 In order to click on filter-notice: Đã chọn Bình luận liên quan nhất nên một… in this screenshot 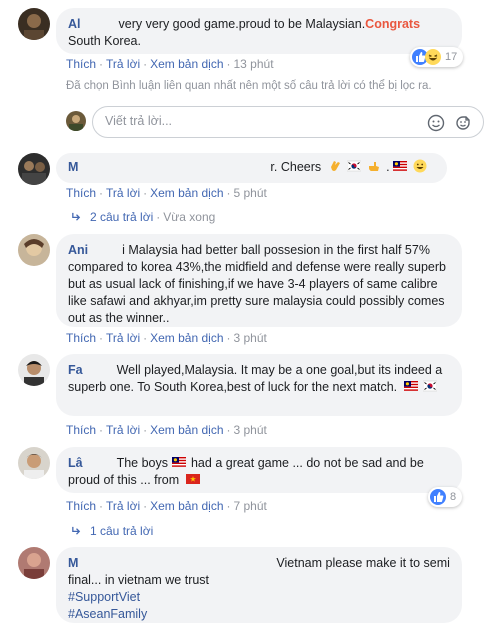, I will do `click(249, 86)`.